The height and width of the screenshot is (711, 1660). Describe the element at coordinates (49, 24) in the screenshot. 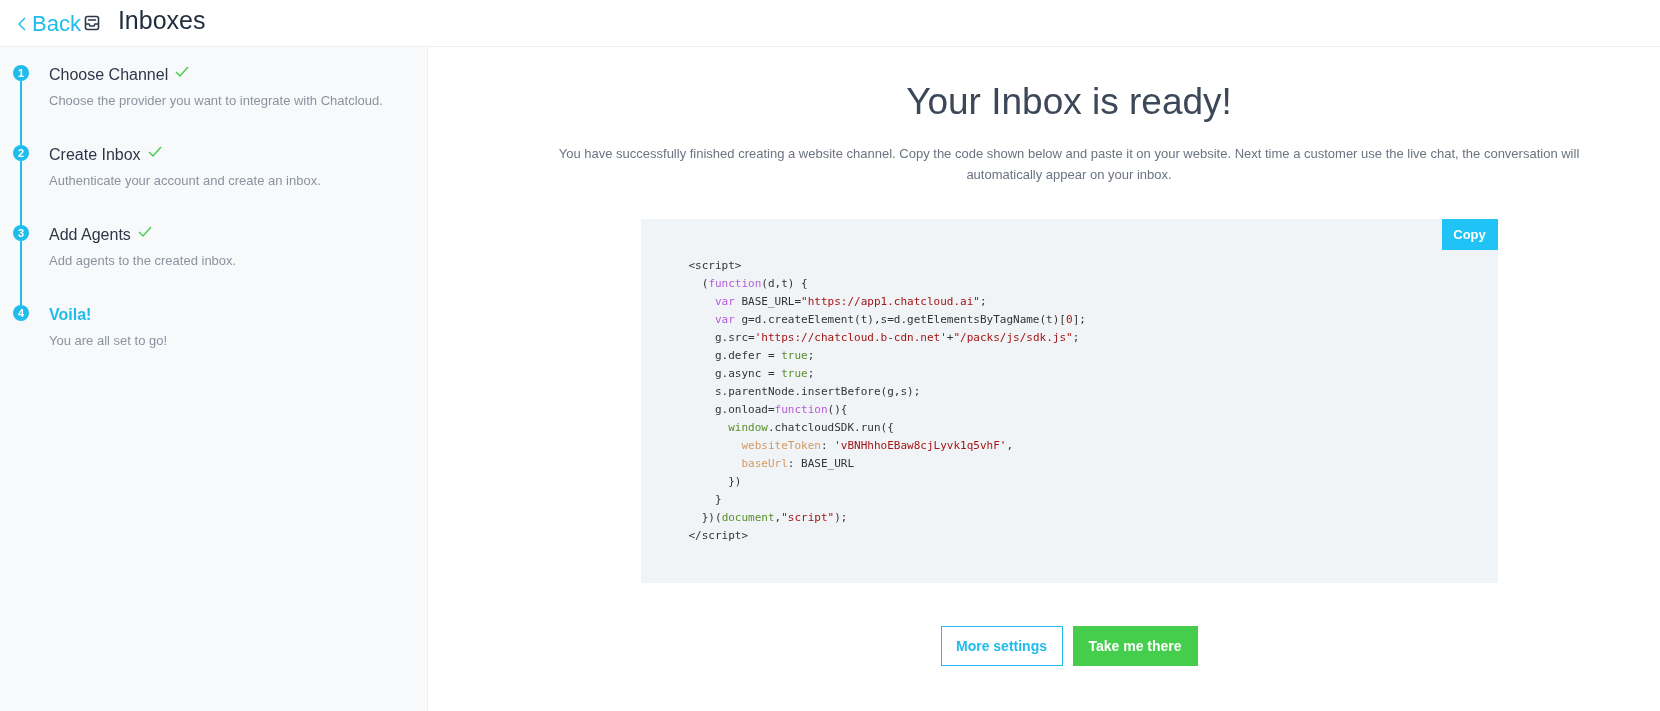

I see `back-link: Back` at that location.